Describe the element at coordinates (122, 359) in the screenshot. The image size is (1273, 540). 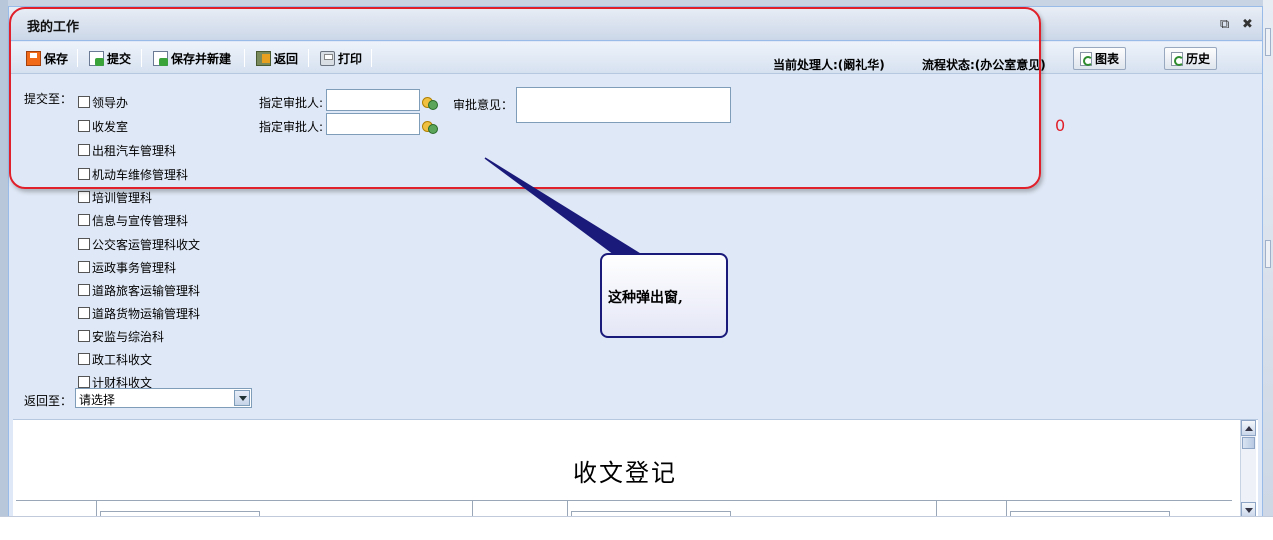
I see `department-label: 政工科收文` at that location.